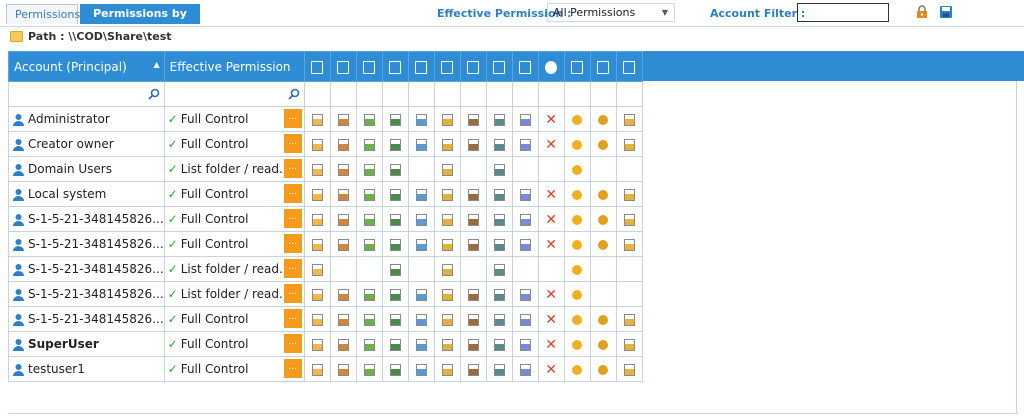 The height and width of the screenshot is (420, 1024). Describe the element at coordinates (325, 344) in the screenshot. I see `table-row: SuperUser ✓ Full Control... ✕` at that location.